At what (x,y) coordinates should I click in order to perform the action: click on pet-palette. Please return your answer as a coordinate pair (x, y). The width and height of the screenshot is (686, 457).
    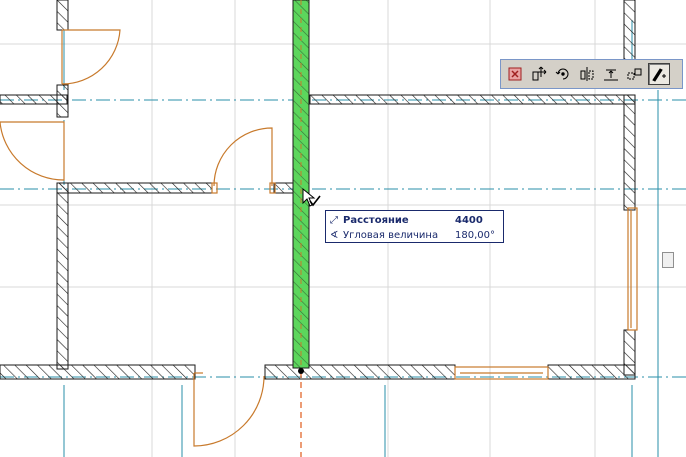
    Looking at the image, I should click on (591, 74).